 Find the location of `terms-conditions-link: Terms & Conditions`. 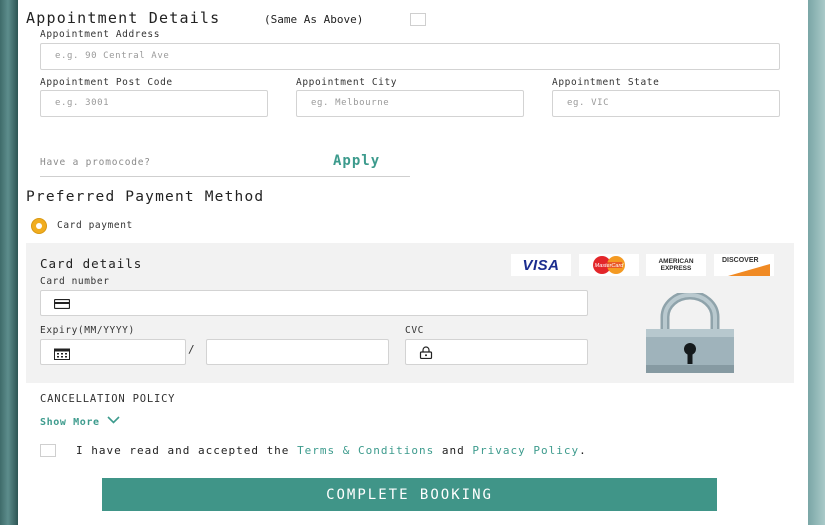

terms-conditions-link: Terms & Conditions is located at coordinates (365, 450).